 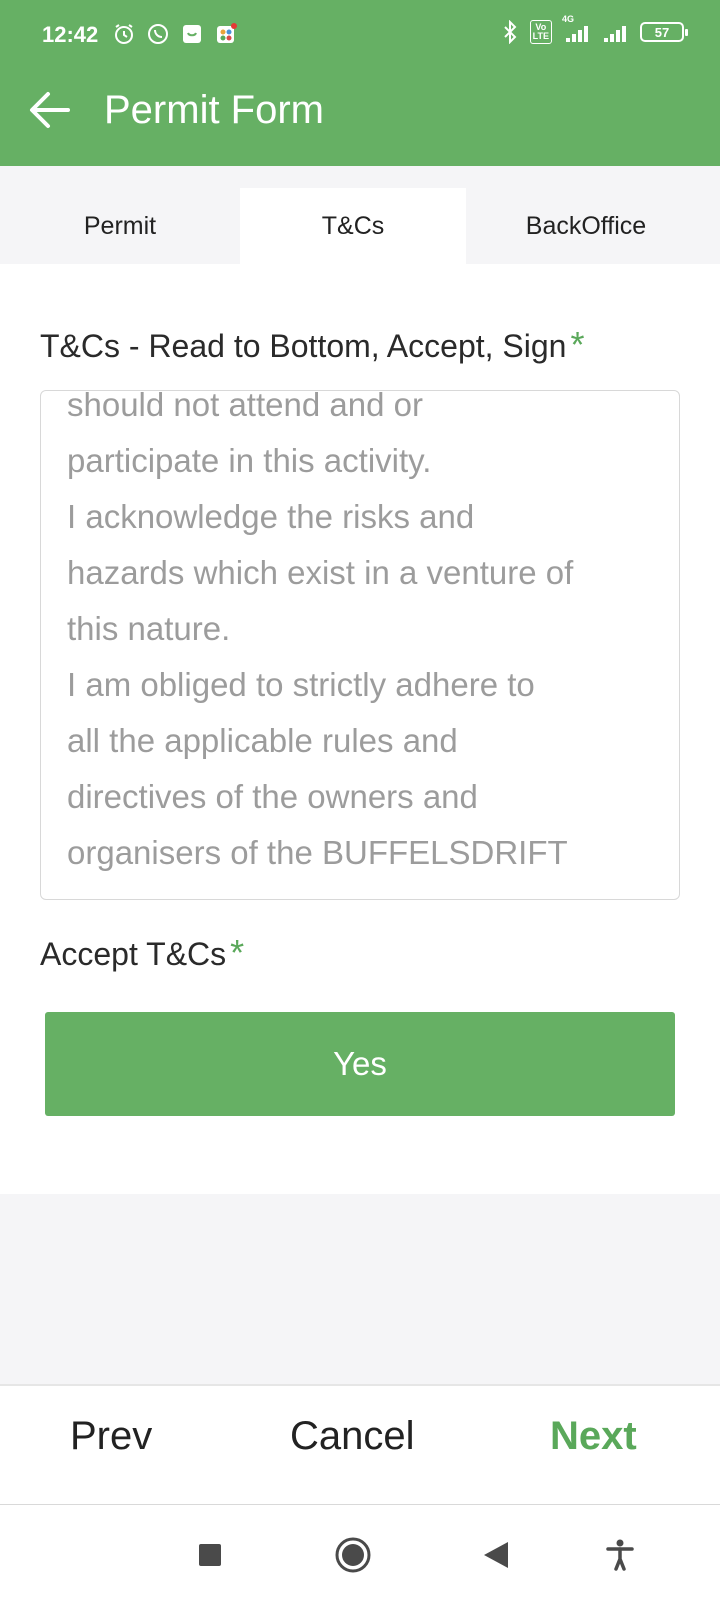 I want to click on status-time: 12:42, so click(x=70, y=34).